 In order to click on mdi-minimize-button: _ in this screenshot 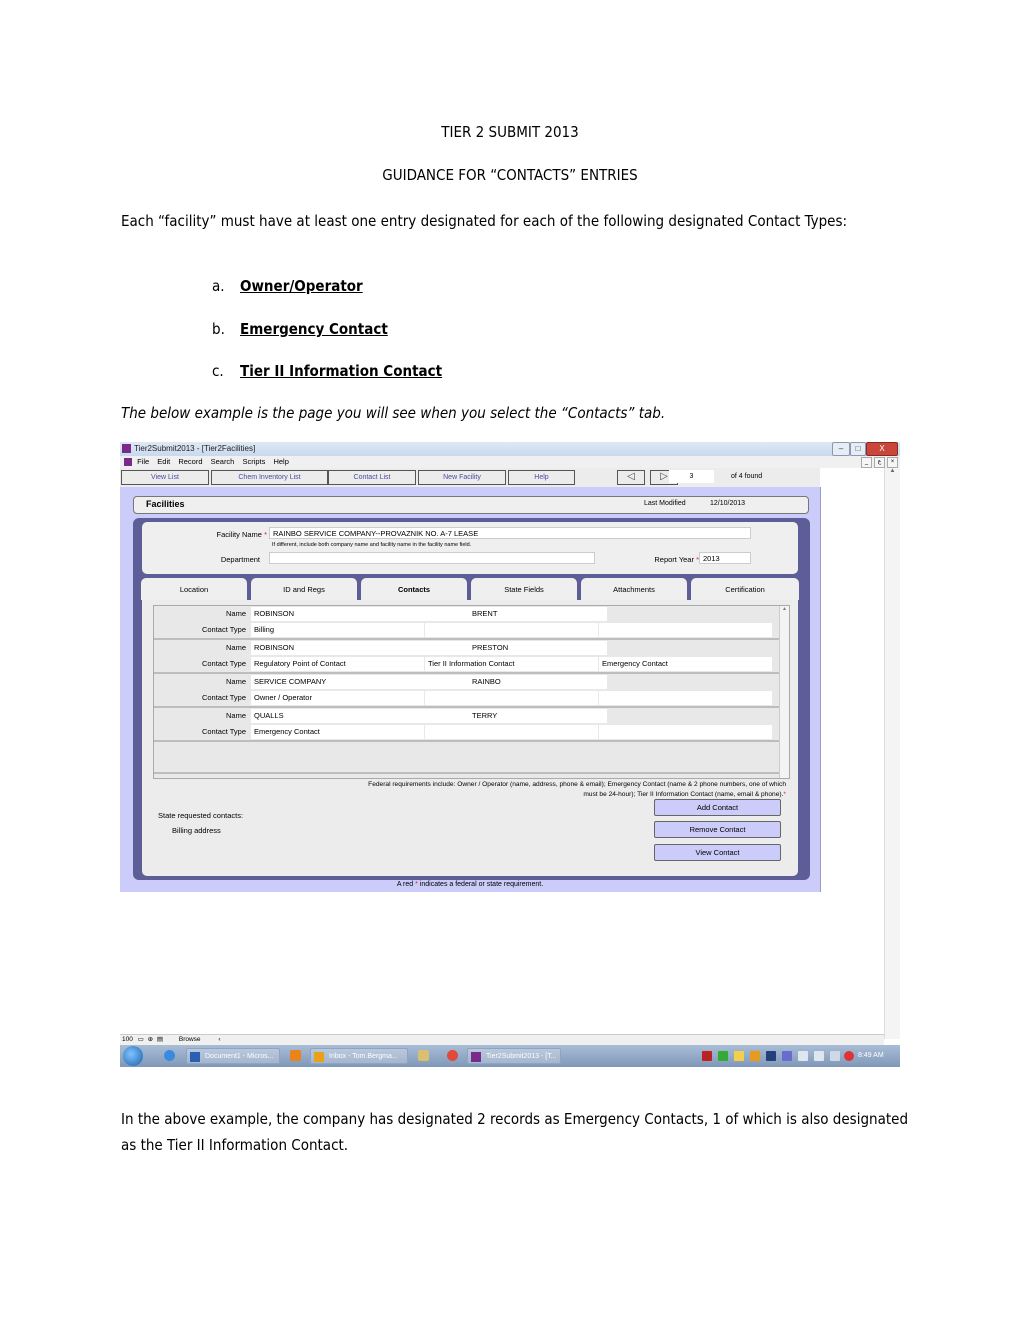, I will do `click(866, 462)`.